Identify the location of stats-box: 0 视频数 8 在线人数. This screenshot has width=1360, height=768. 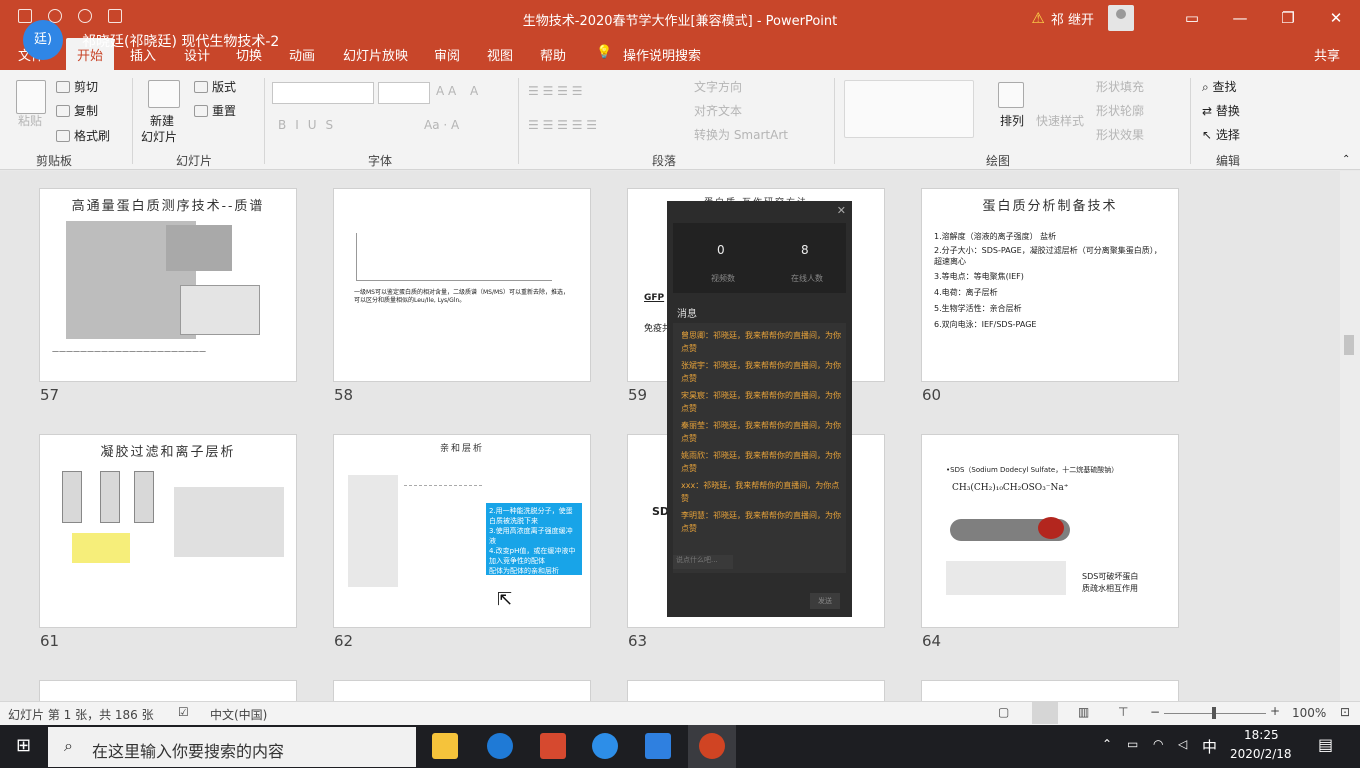
(759, 258).